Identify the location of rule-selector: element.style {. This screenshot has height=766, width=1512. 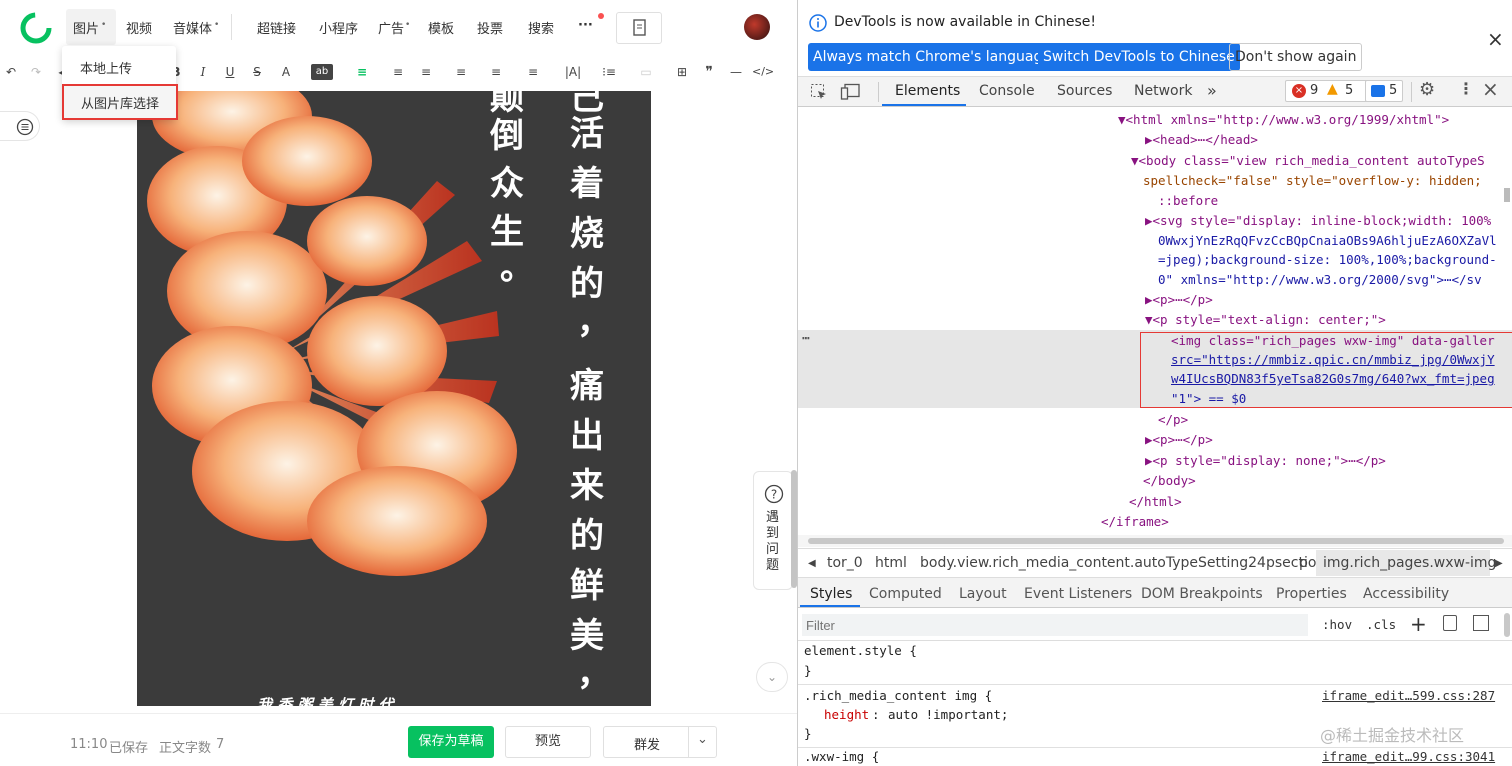
(860, 650).